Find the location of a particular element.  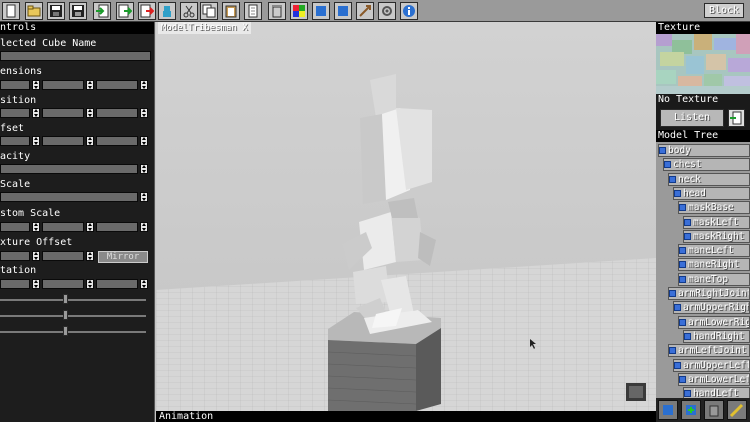

custom-scale-z-field is located at coordinates (117, 227).